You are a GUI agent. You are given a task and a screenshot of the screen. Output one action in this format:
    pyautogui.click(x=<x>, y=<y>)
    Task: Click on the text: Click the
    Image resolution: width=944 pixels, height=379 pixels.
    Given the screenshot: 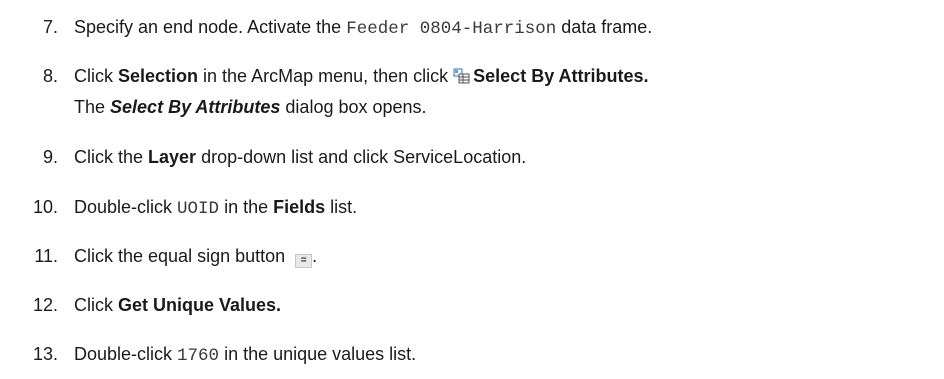 What is the action you would take?
    pyautogui.click(x=111, y=157)
    